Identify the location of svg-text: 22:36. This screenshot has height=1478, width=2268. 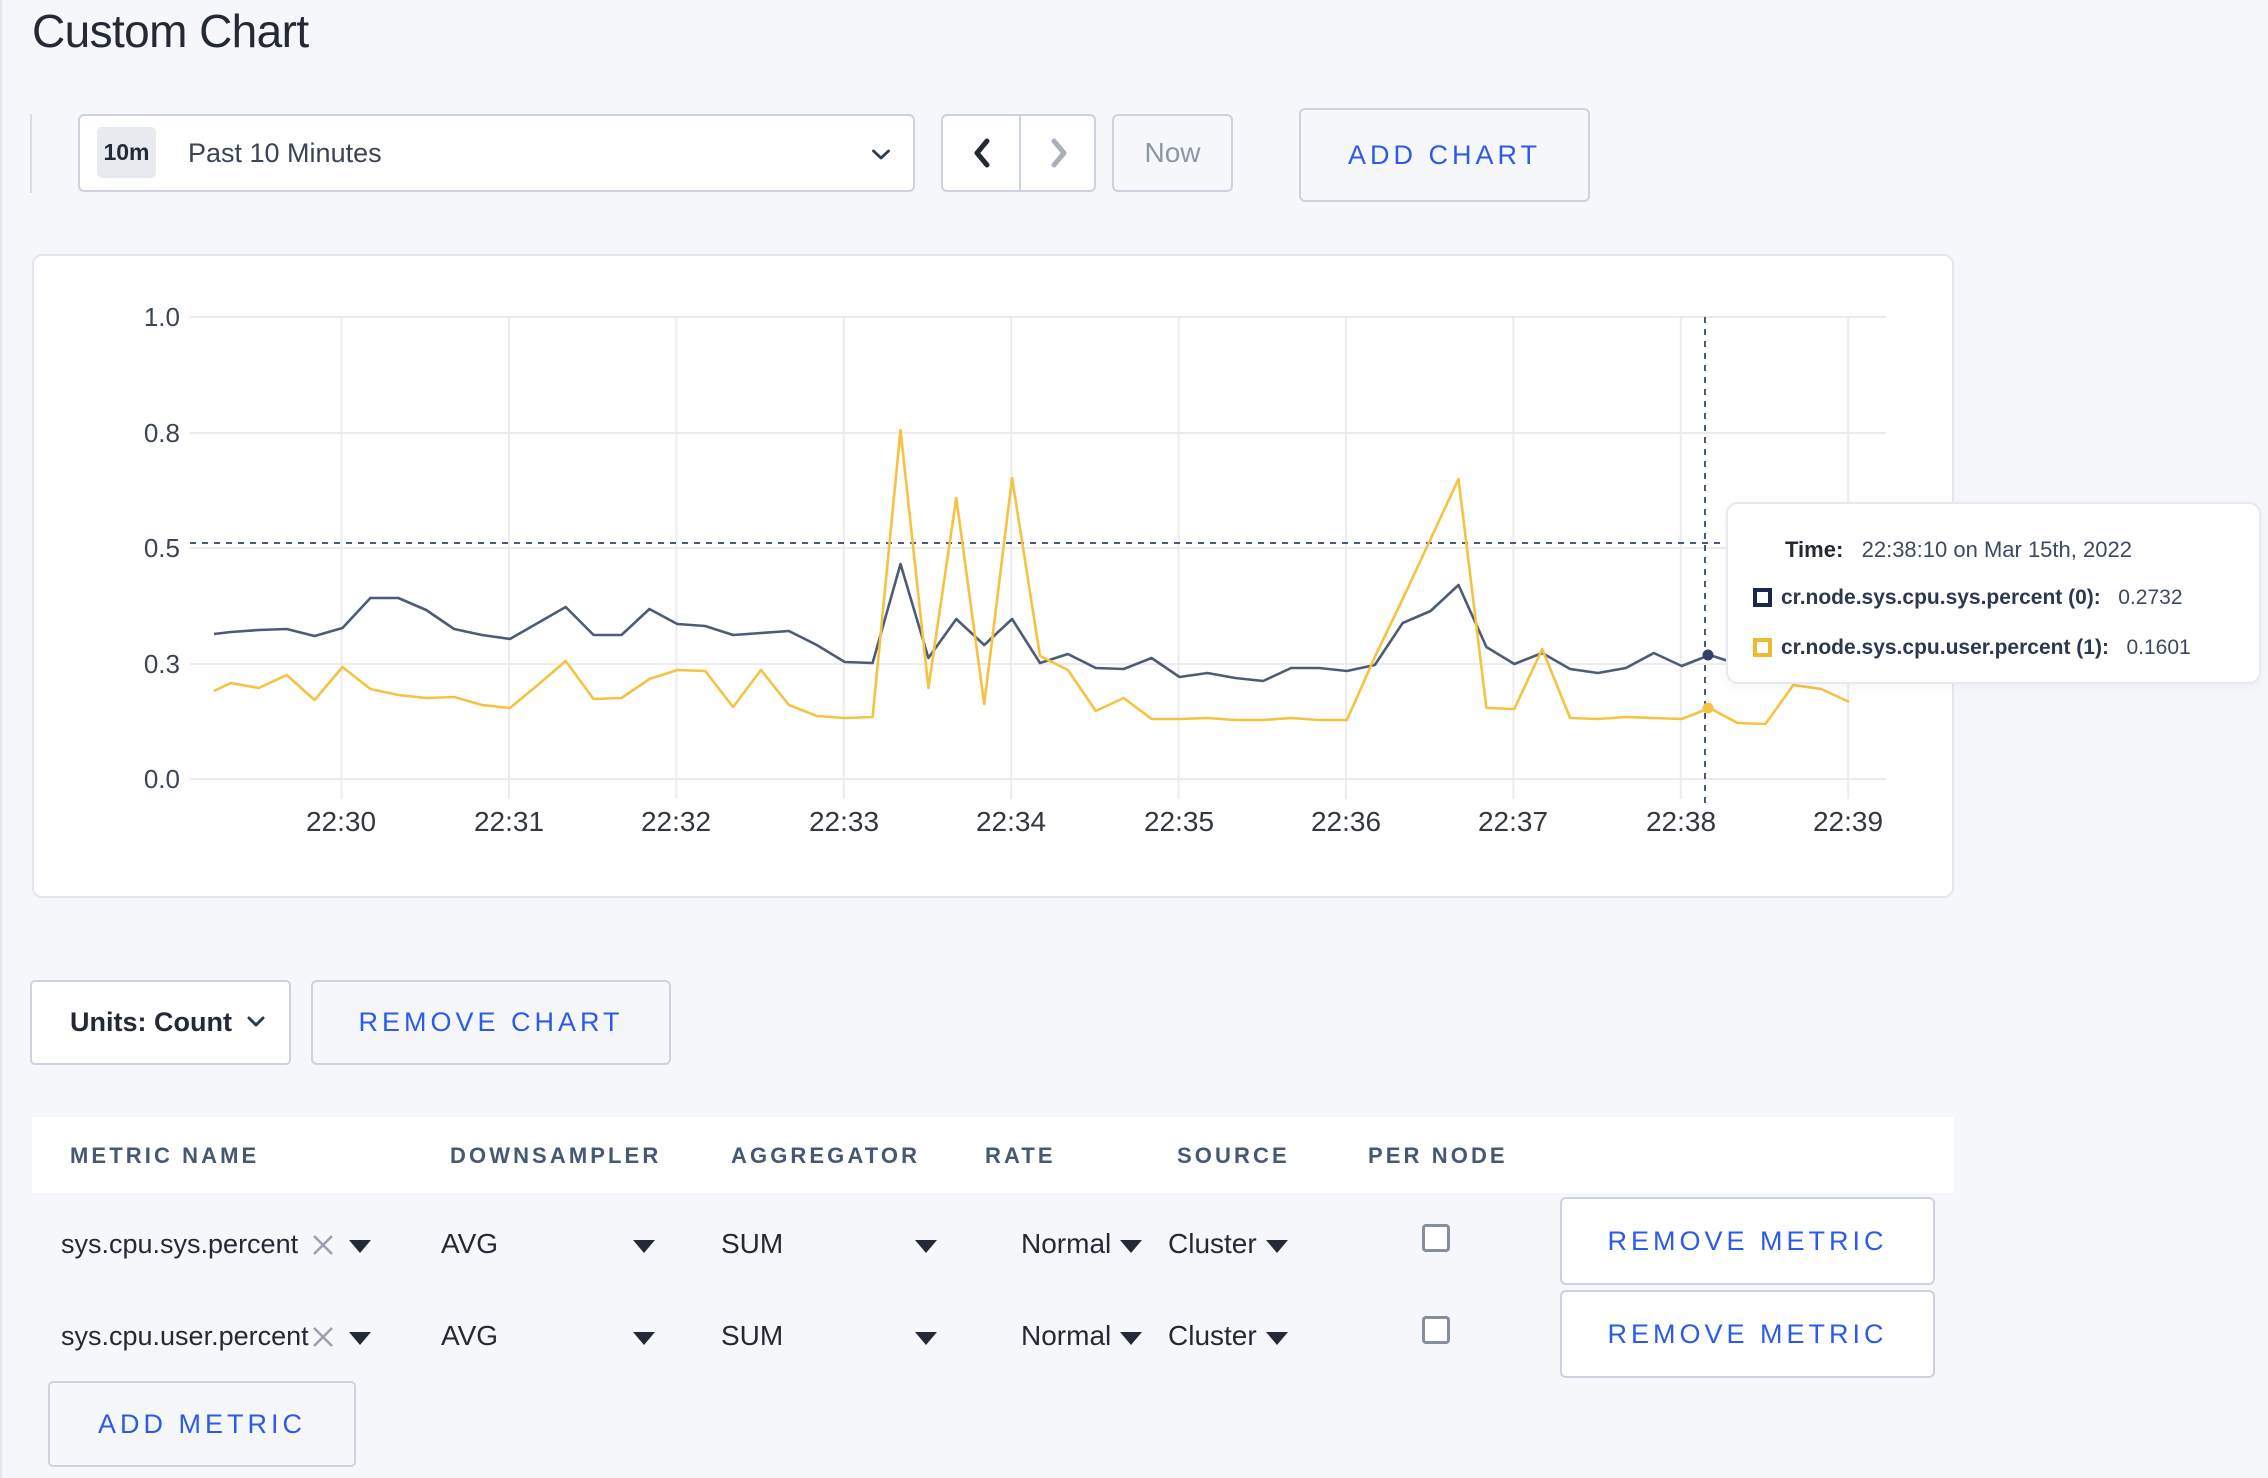
(1346, 821).